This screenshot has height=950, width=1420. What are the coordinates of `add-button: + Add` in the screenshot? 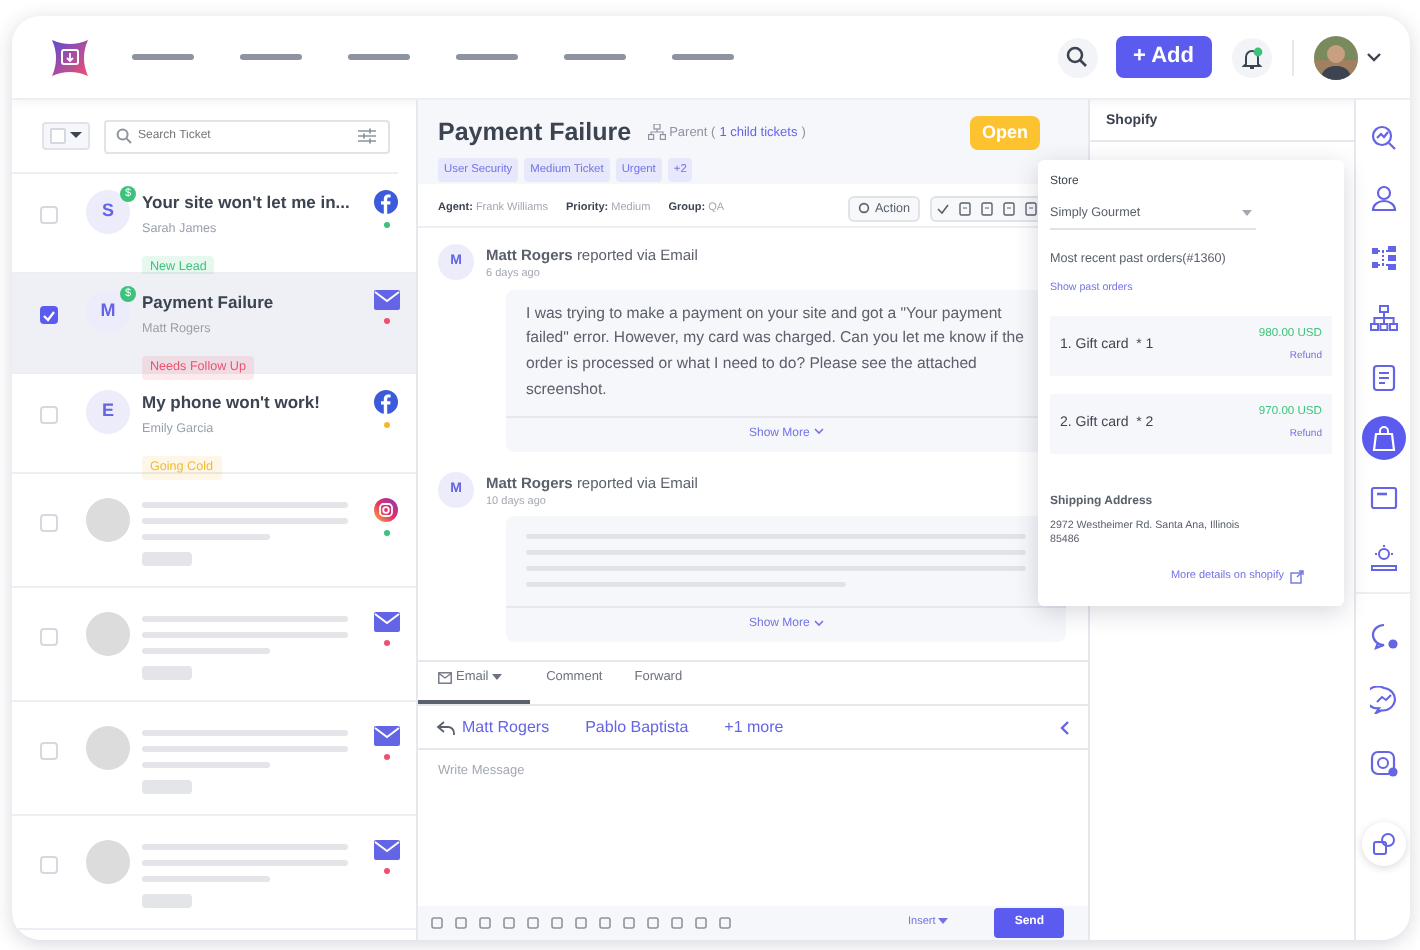 It's located at (1163, 57).